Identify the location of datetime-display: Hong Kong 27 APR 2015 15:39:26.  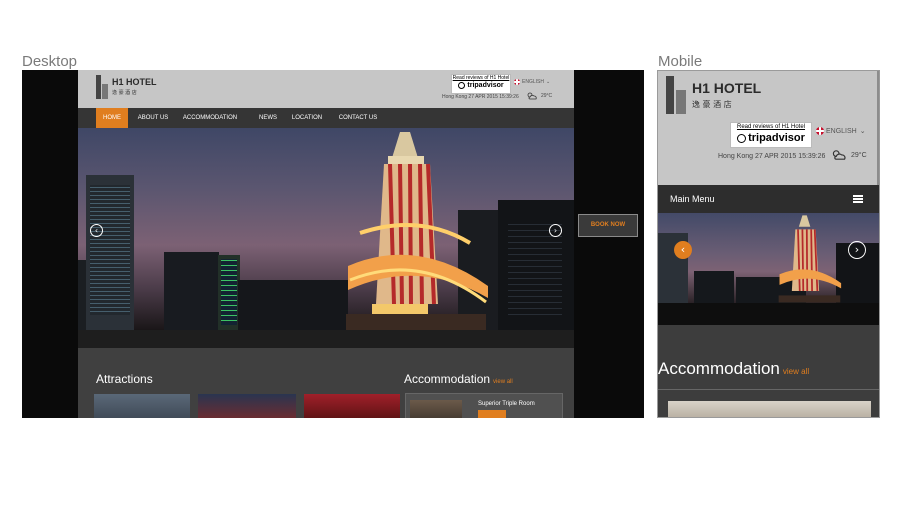
(480, 97).